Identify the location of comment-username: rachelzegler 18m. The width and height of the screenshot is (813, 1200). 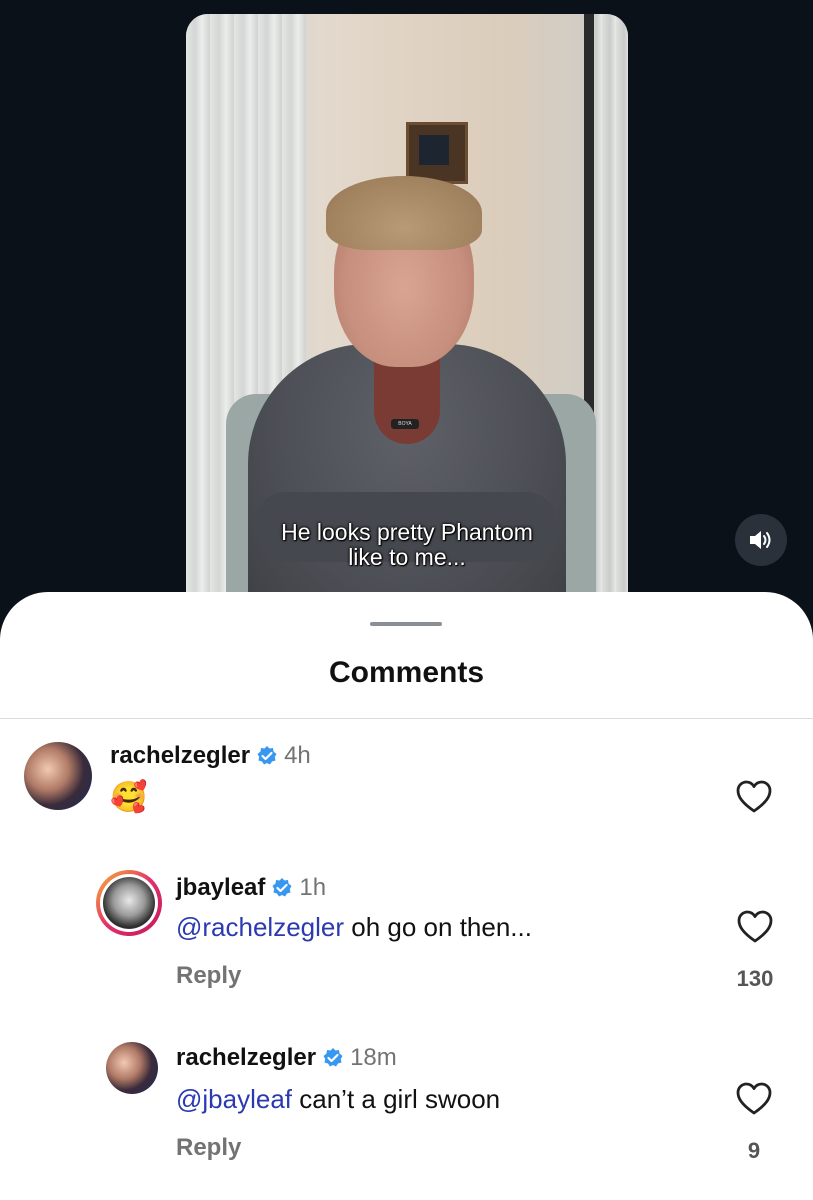
(286, 1058).